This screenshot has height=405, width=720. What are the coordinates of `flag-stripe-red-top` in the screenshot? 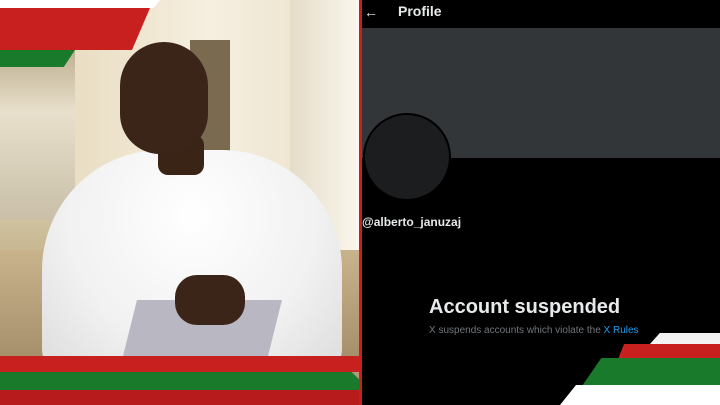 It's located at (75, 29).